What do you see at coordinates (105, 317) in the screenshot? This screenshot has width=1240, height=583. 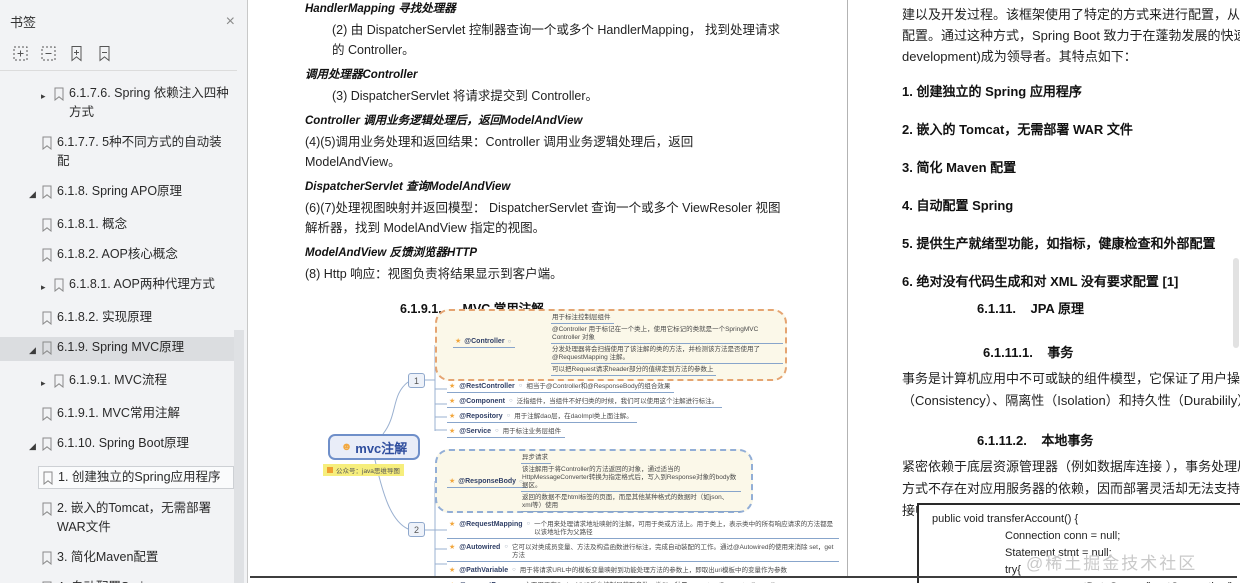 I see `bookmark-item-label: 6.1.8.2. 实现原理` at bounding box center [105, 317].